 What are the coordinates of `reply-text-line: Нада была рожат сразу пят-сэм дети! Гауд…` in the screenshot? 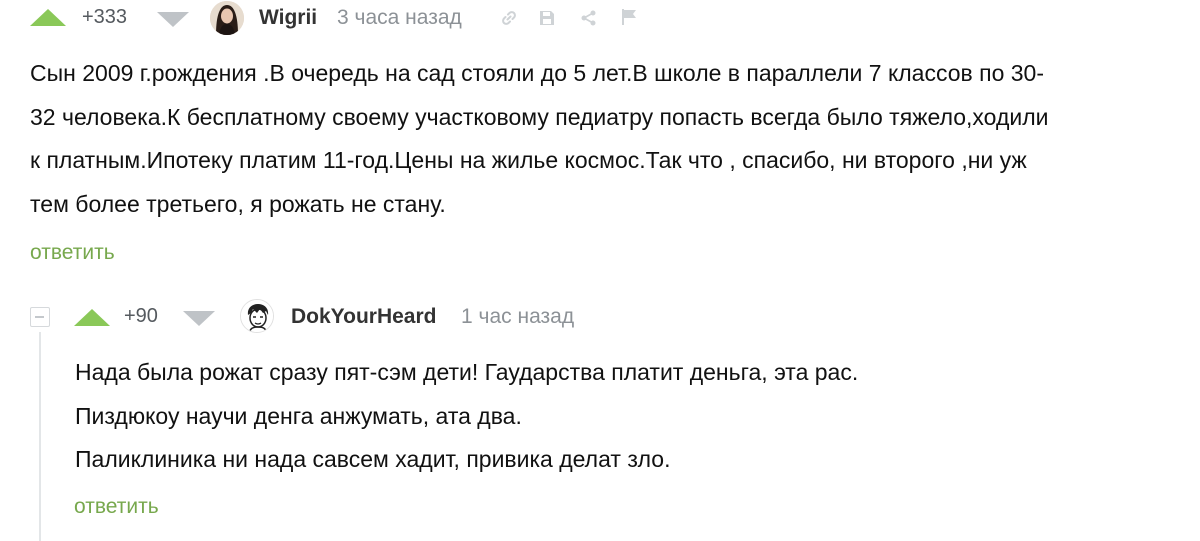 It's located at (467, 372).